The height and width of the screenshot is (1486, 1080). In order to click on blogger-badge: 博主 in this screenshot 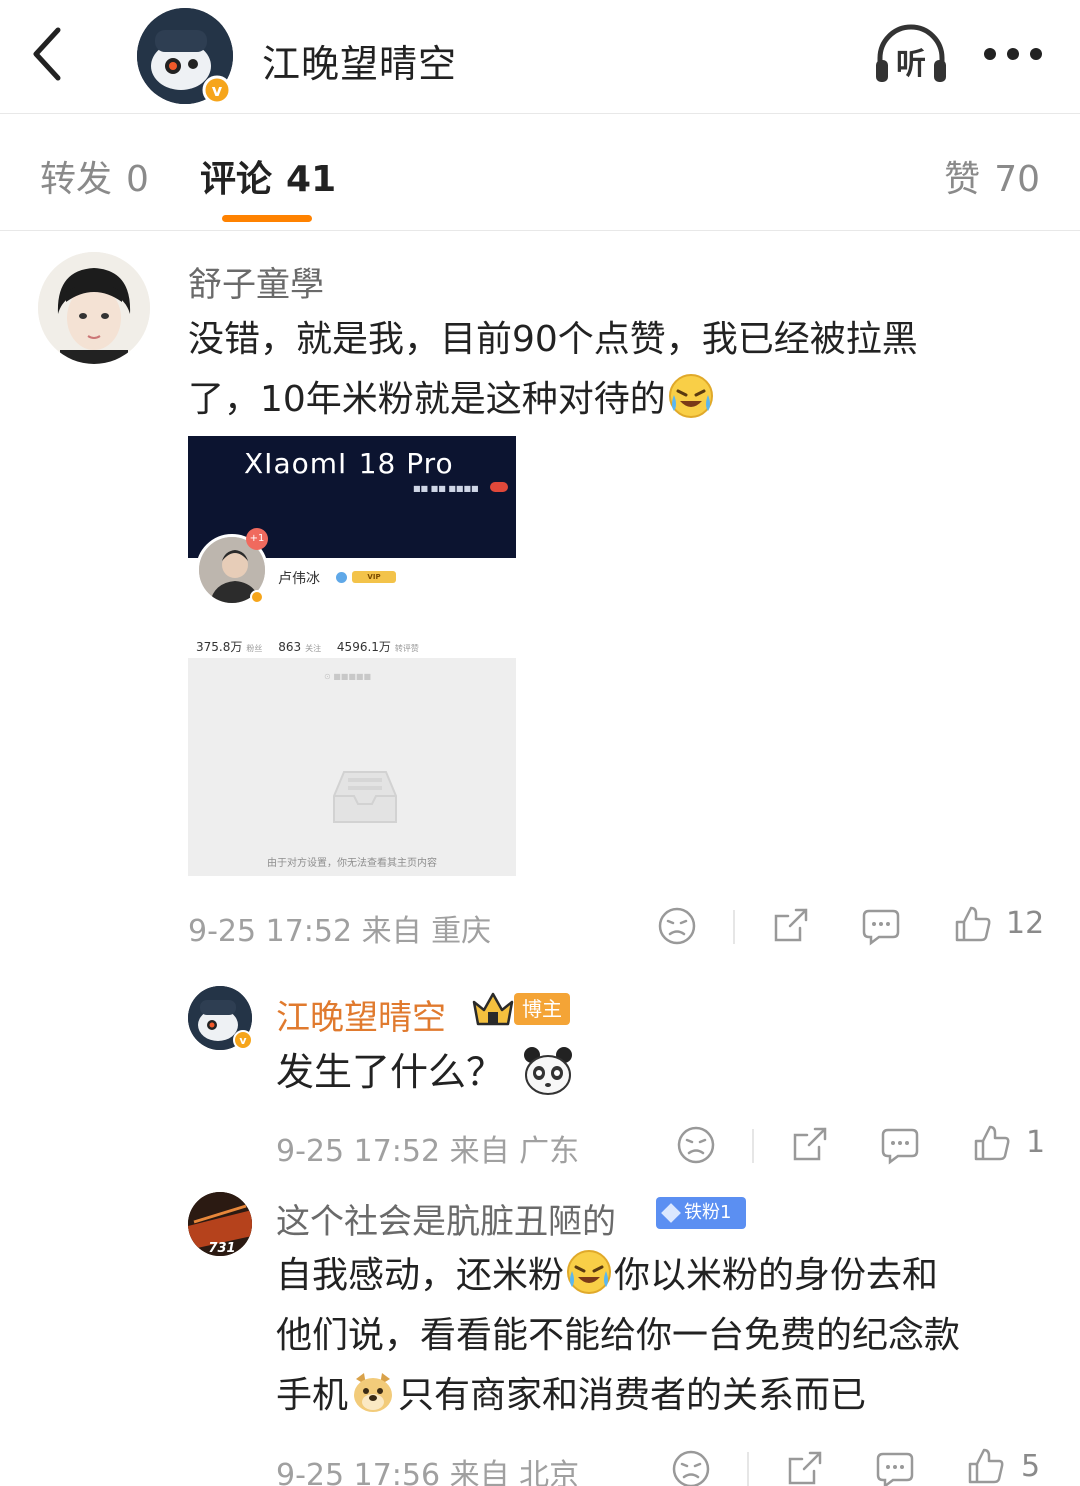, I will do `click(542, 1009)`.